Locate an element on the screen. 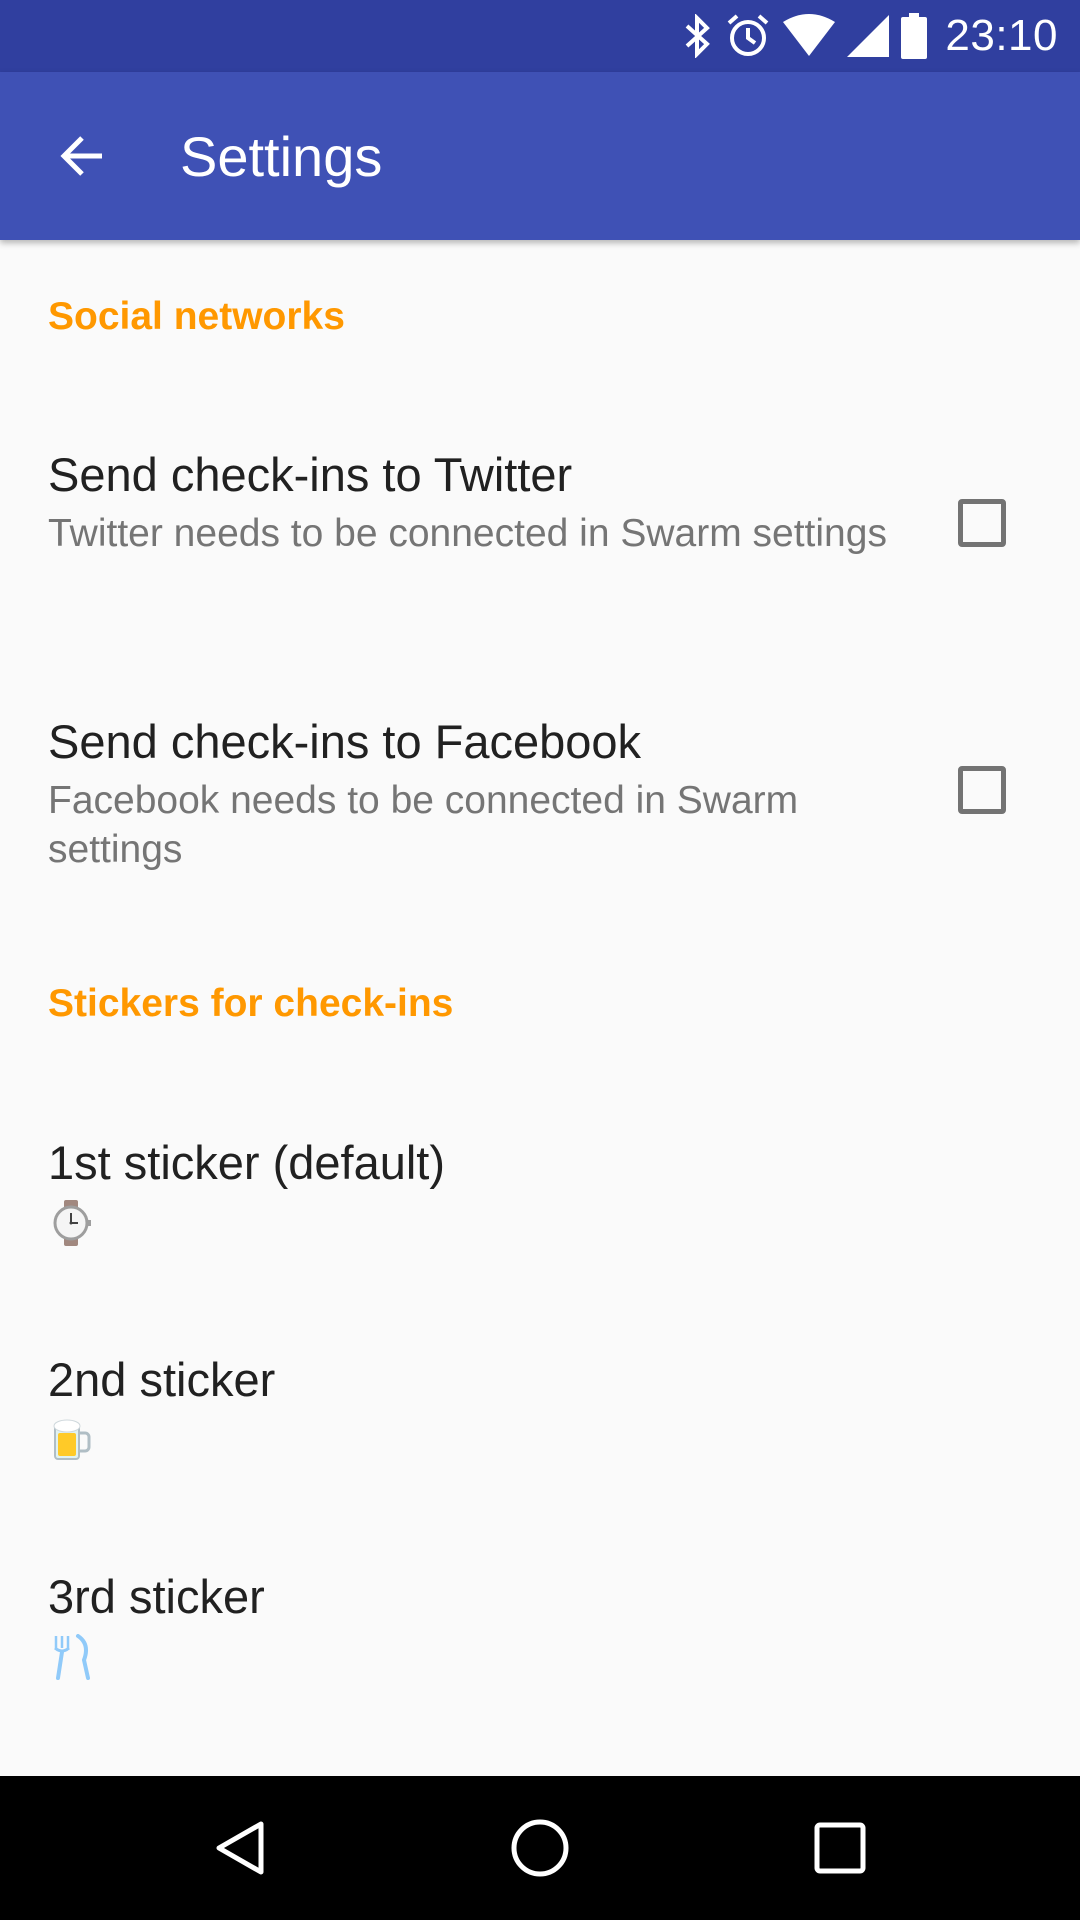 The height and width of the screenshot is (1920, 1080). page-title: Settings is located at coordinates (281, 156).